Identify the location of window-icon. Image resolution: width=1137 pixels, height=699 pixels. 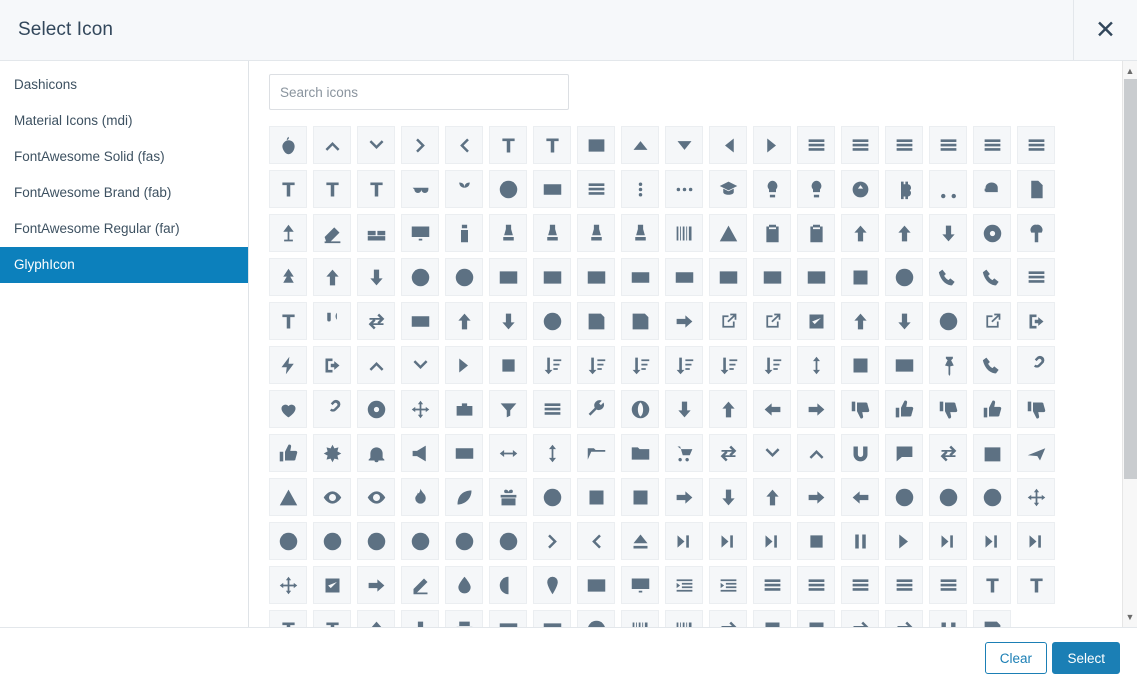
(552, 189).